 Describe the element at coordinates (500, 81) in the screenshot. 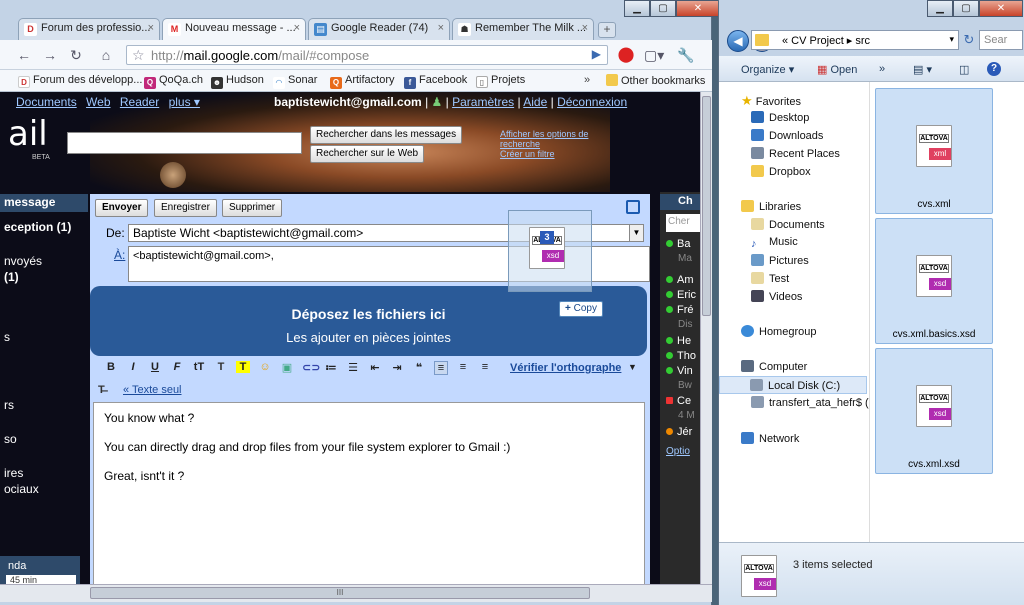

I see `bookmark-projets: ▯ Projets` at that location.